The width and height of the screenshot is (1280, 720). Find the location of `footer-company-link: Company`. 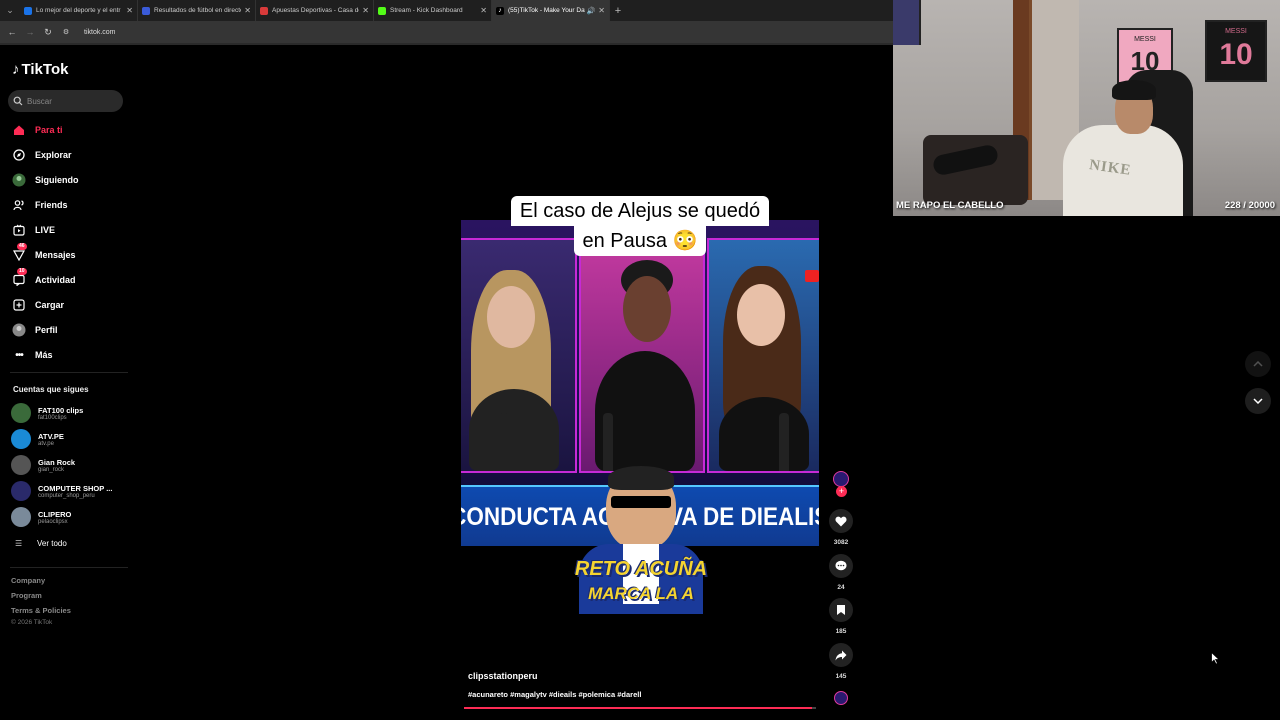

footer-company-link: Company is located at coordinates (28, 580).